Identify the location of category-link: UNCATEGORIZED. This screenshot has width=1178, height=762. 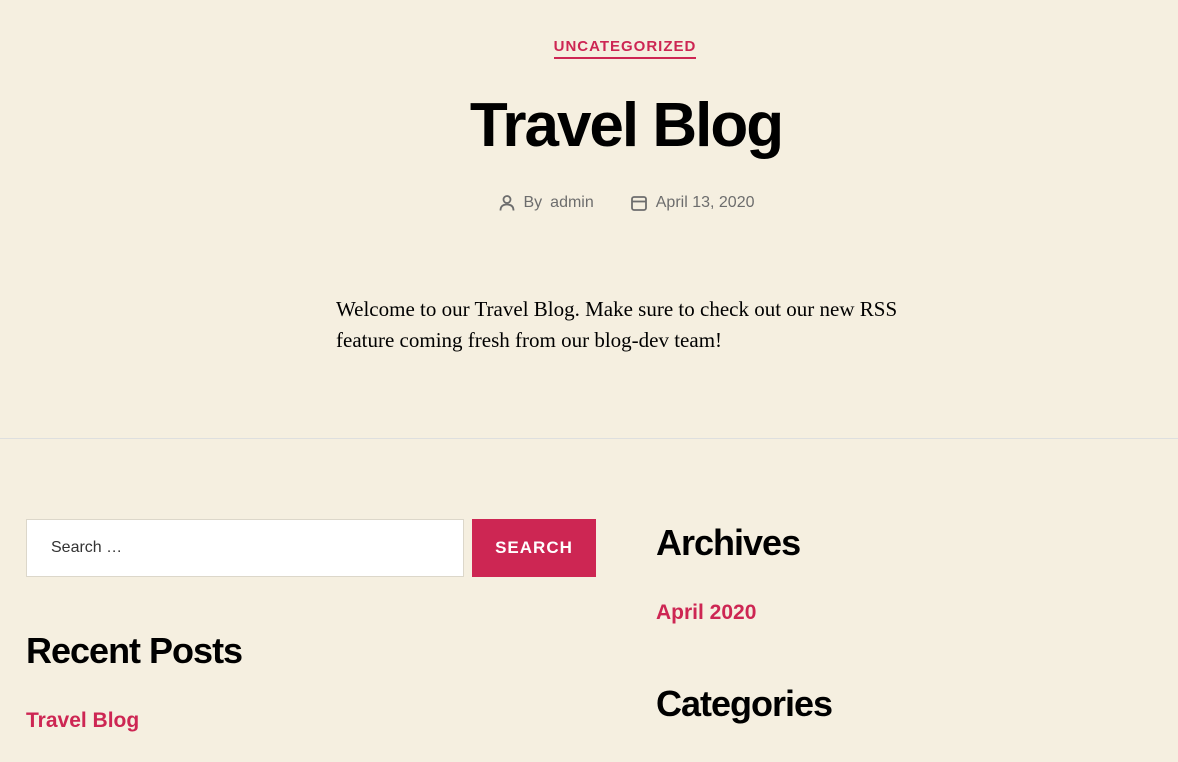
(625, 48).